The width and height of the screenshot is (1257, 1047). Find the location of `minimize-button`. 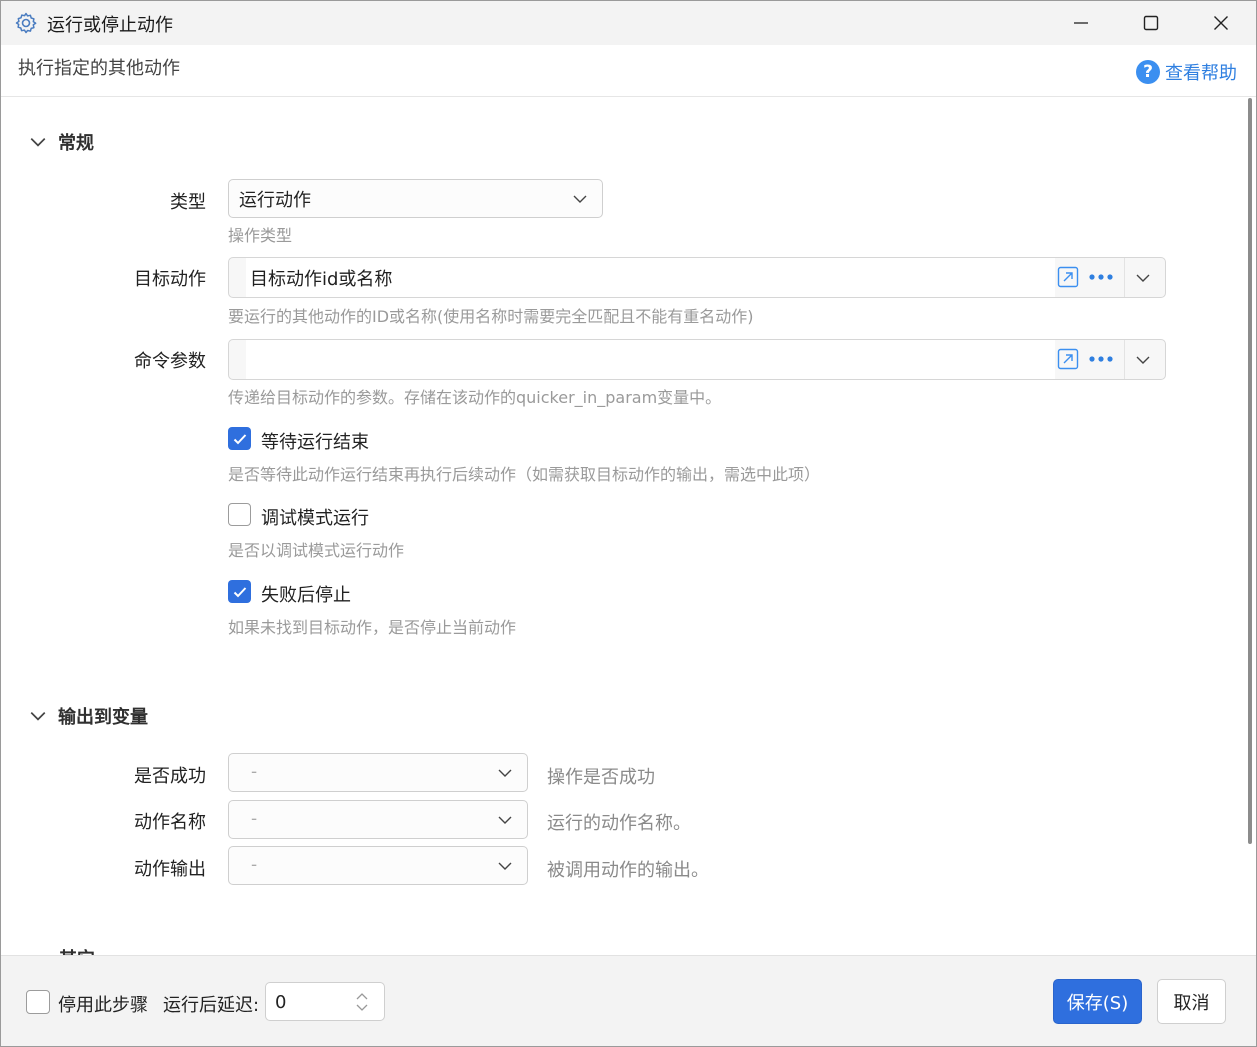

minimize-button is located at coordinates (1081, 23).